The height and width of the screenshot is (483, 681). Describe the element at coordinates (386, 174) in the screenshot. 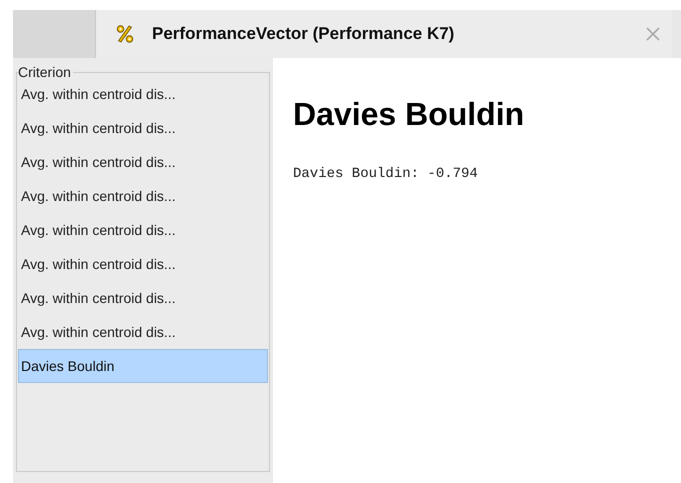

I see `result-value: Davies Bouldin: -0.794` at that location.